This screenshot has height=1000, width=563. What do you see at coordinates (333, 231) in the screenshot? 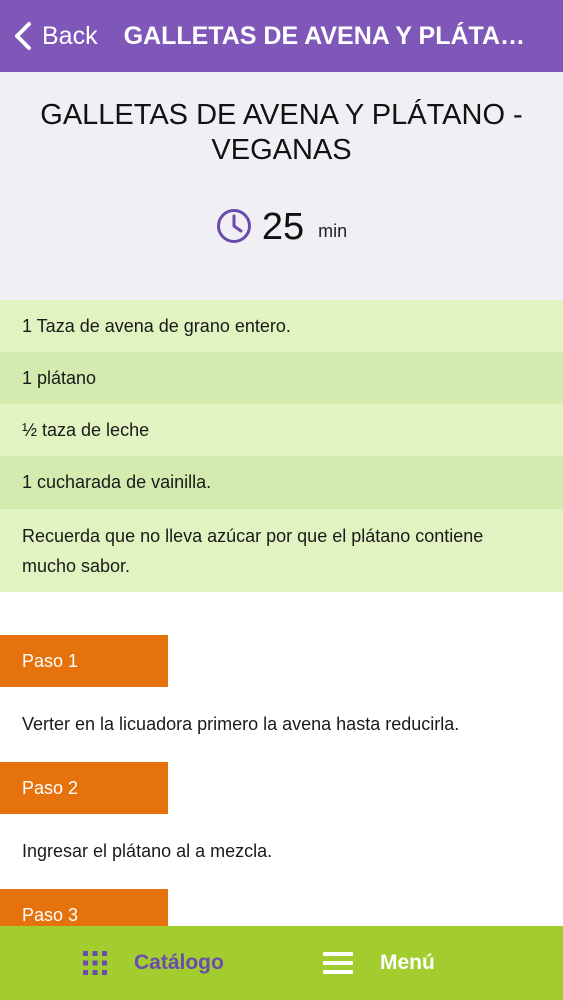
I see `time-unit: min` at bounding box center [333, 231].